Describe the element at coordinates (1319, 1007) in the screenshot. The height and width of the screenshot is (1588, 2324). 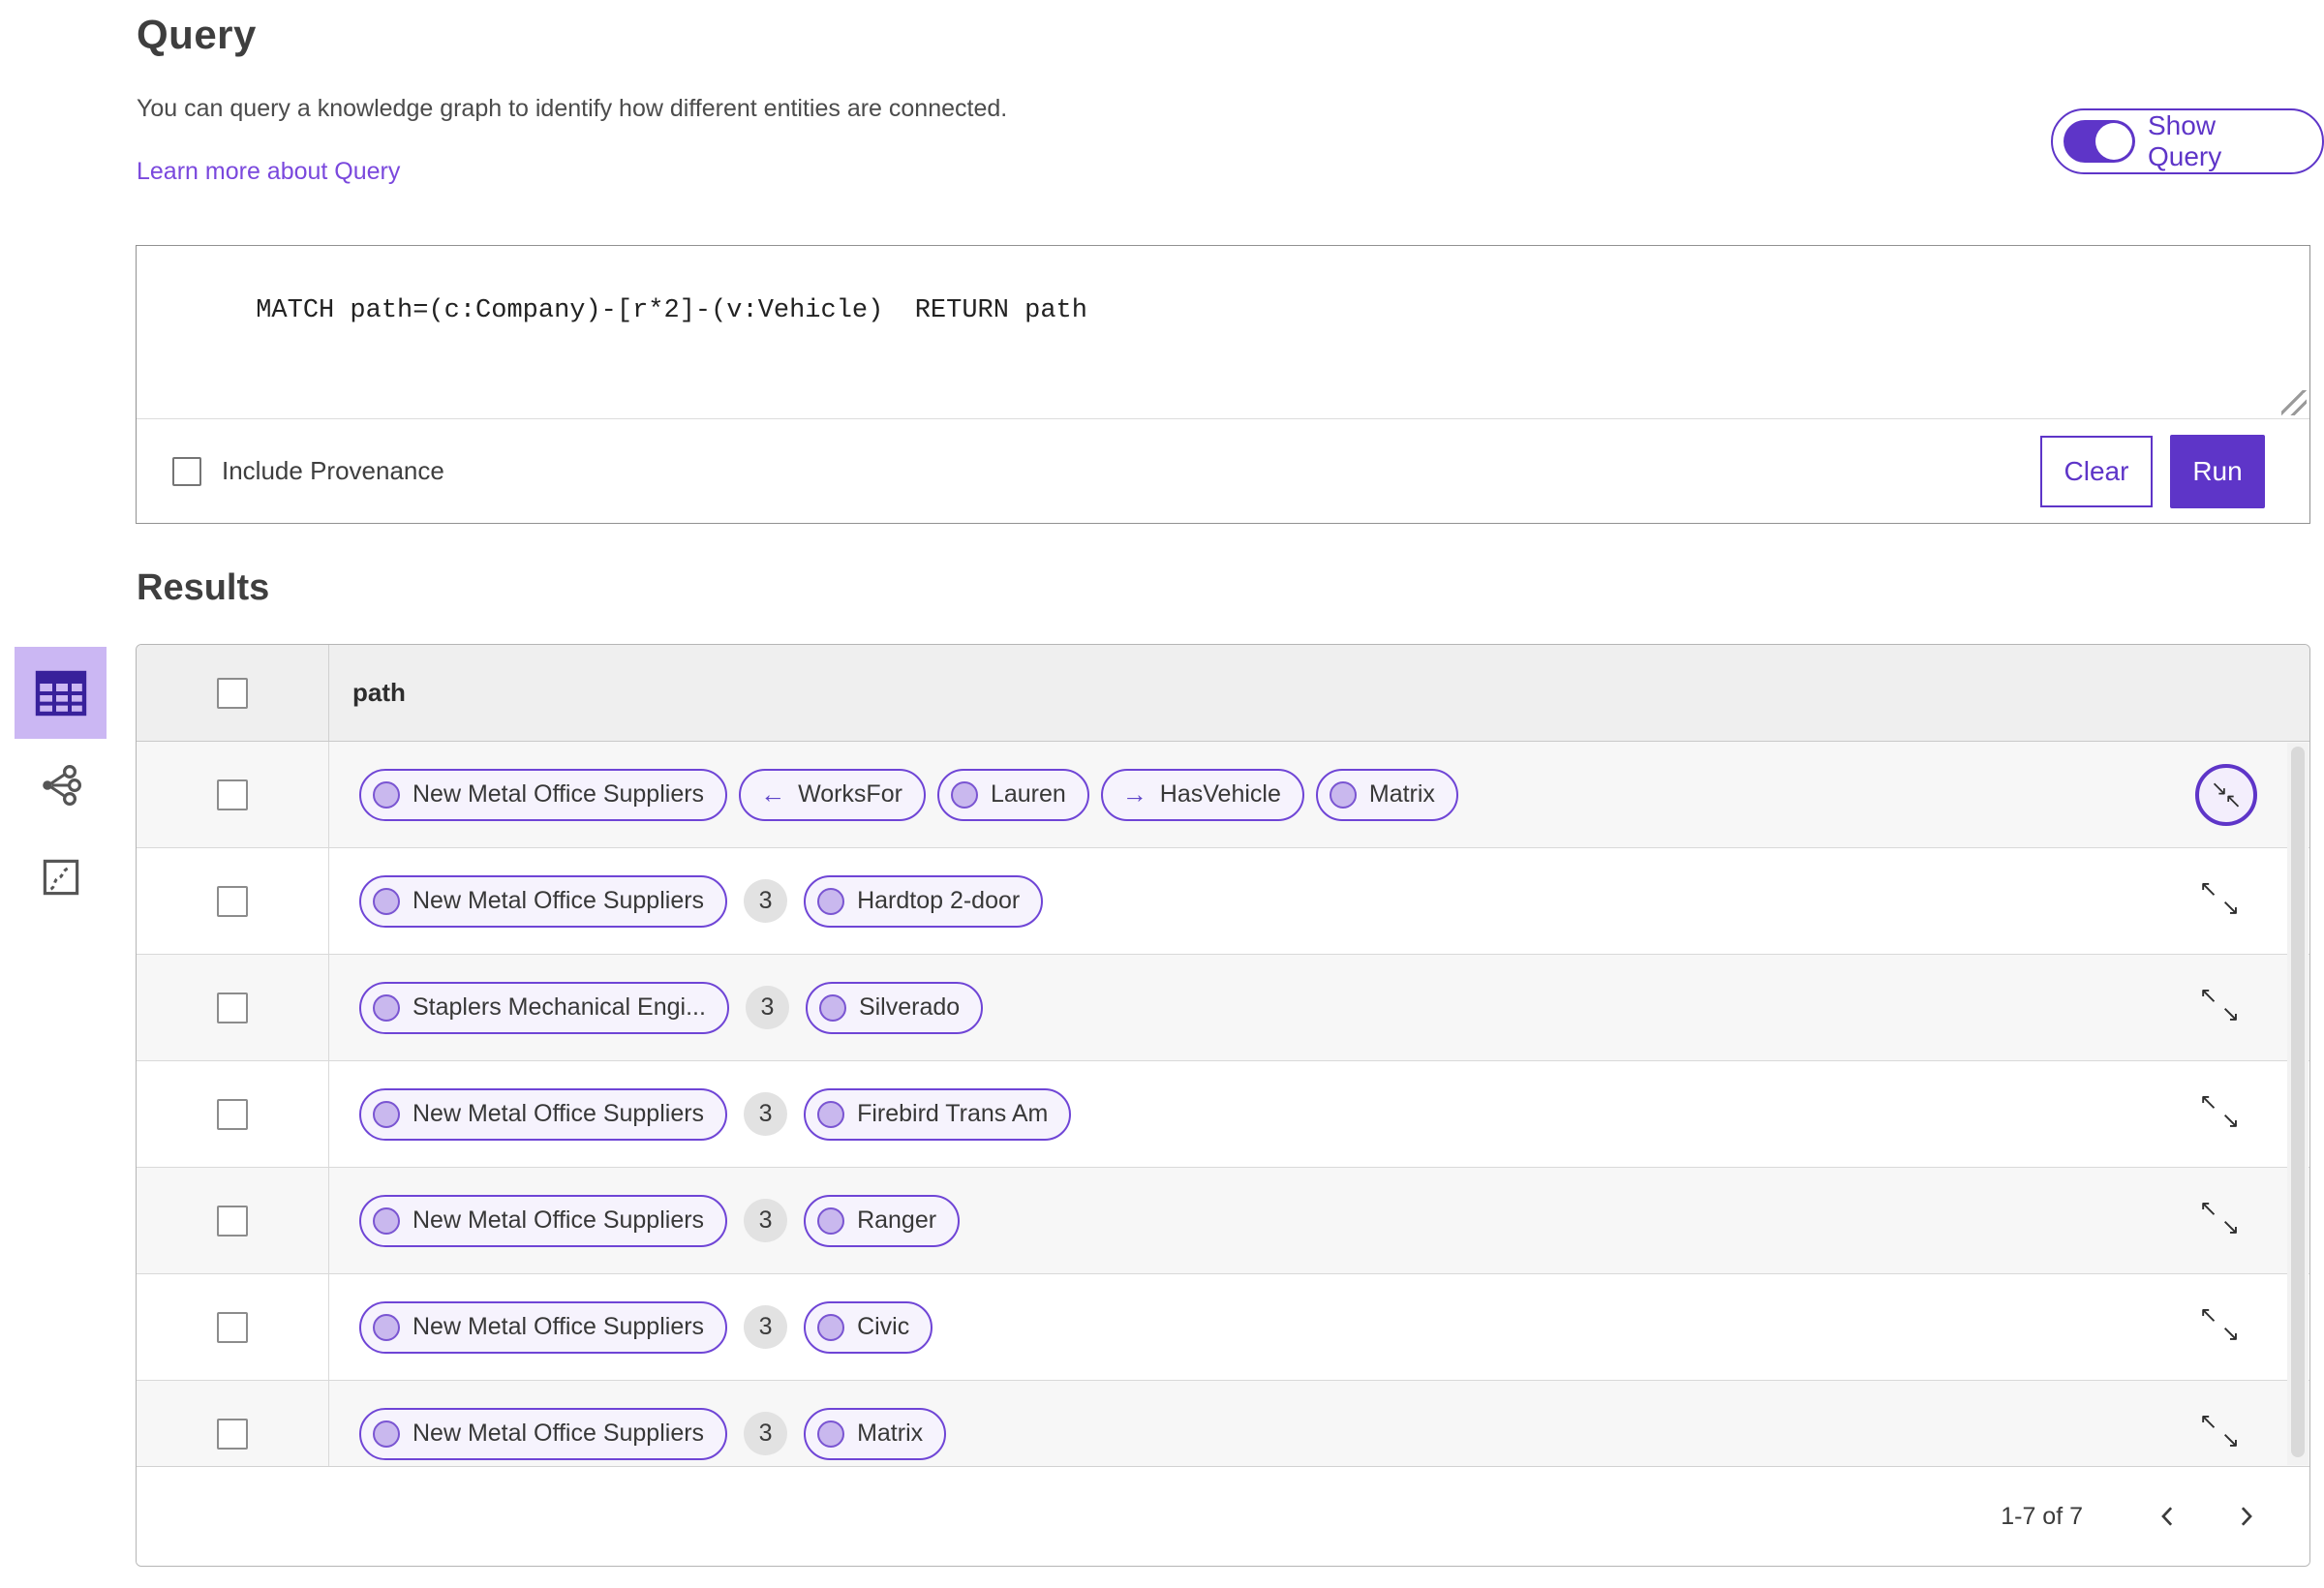
I see `path-cell: Staplers Mechanical Engi... 3 Silverado` at that location.